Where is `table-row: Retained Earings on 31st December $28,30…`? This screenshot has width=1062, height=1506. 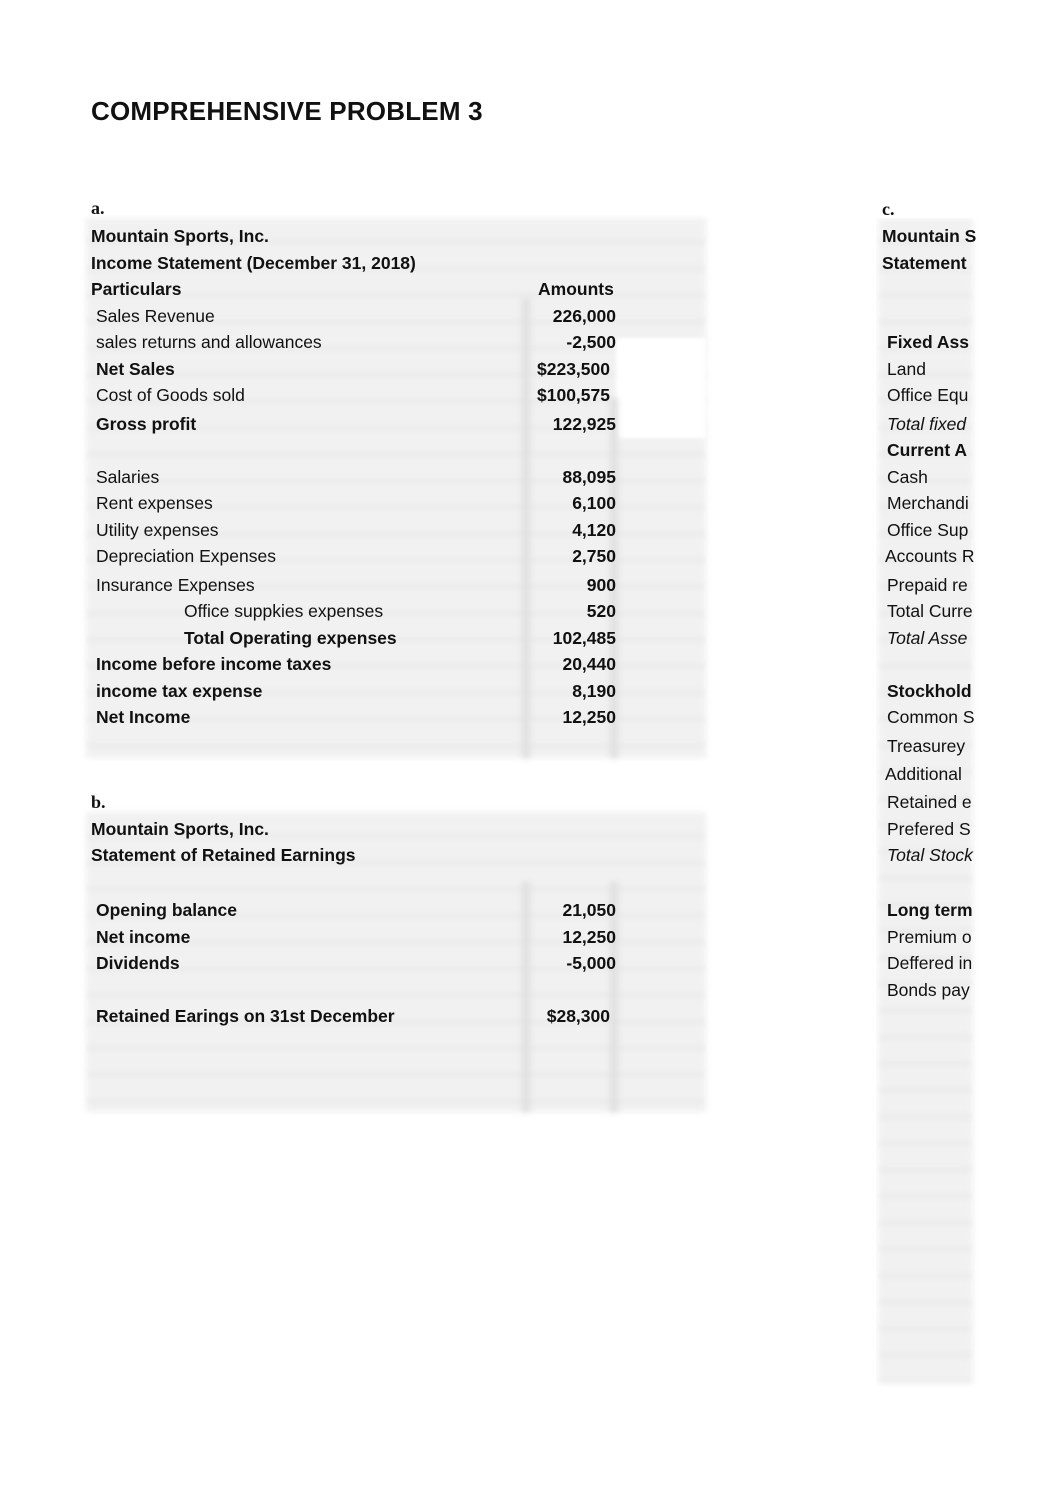 table-row: Retained Earings on 31st December $28,30… is located at coordinates (351, 1016).